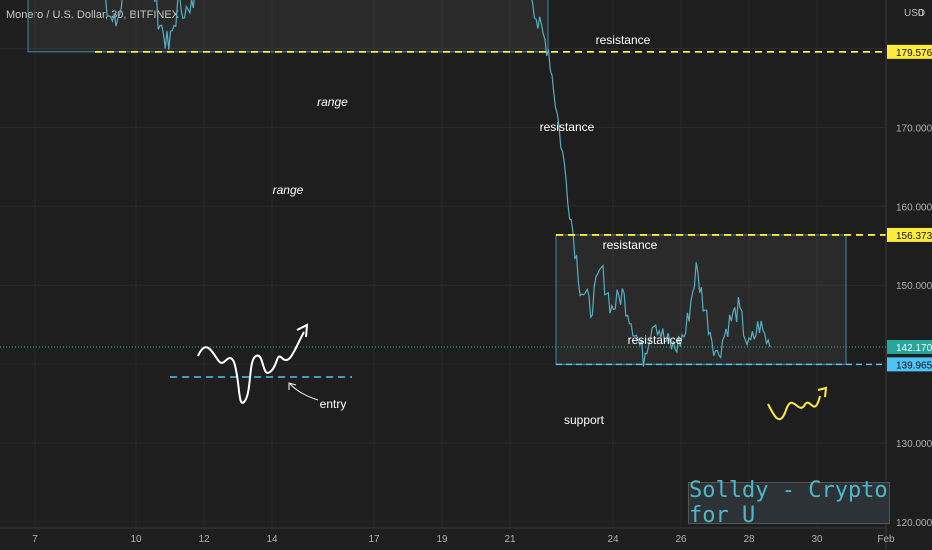 This screenshot has width=932, height=550. Describe the element at coordinates (442, 539) in the screenshot. I see `time-tick-label: 19` at that location.